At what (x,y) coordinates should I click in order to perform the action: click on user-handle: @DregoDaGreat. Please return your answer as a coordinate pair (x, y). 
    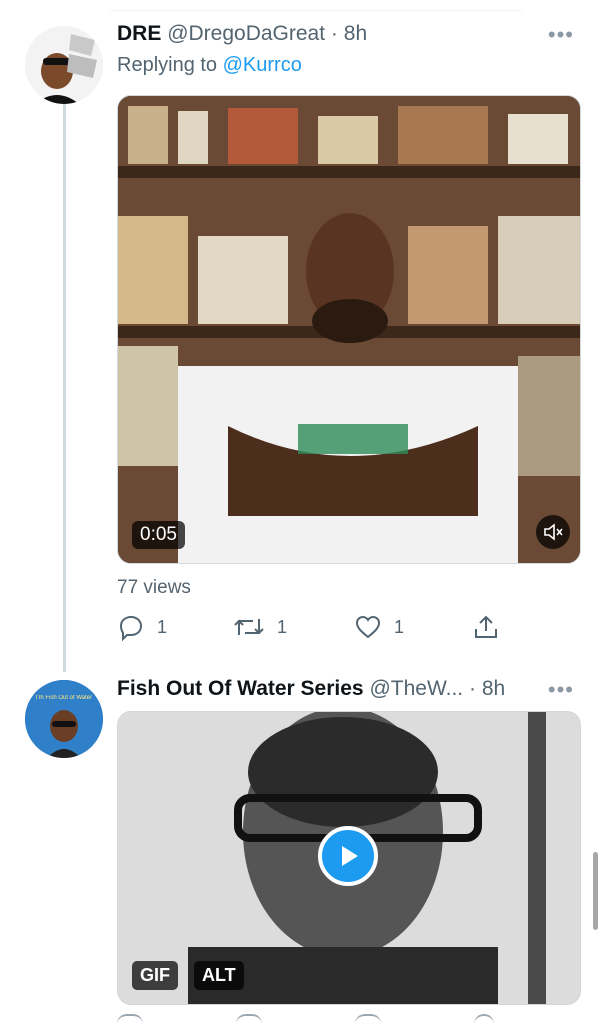
    Looking at the image, I should click on (246, 33).